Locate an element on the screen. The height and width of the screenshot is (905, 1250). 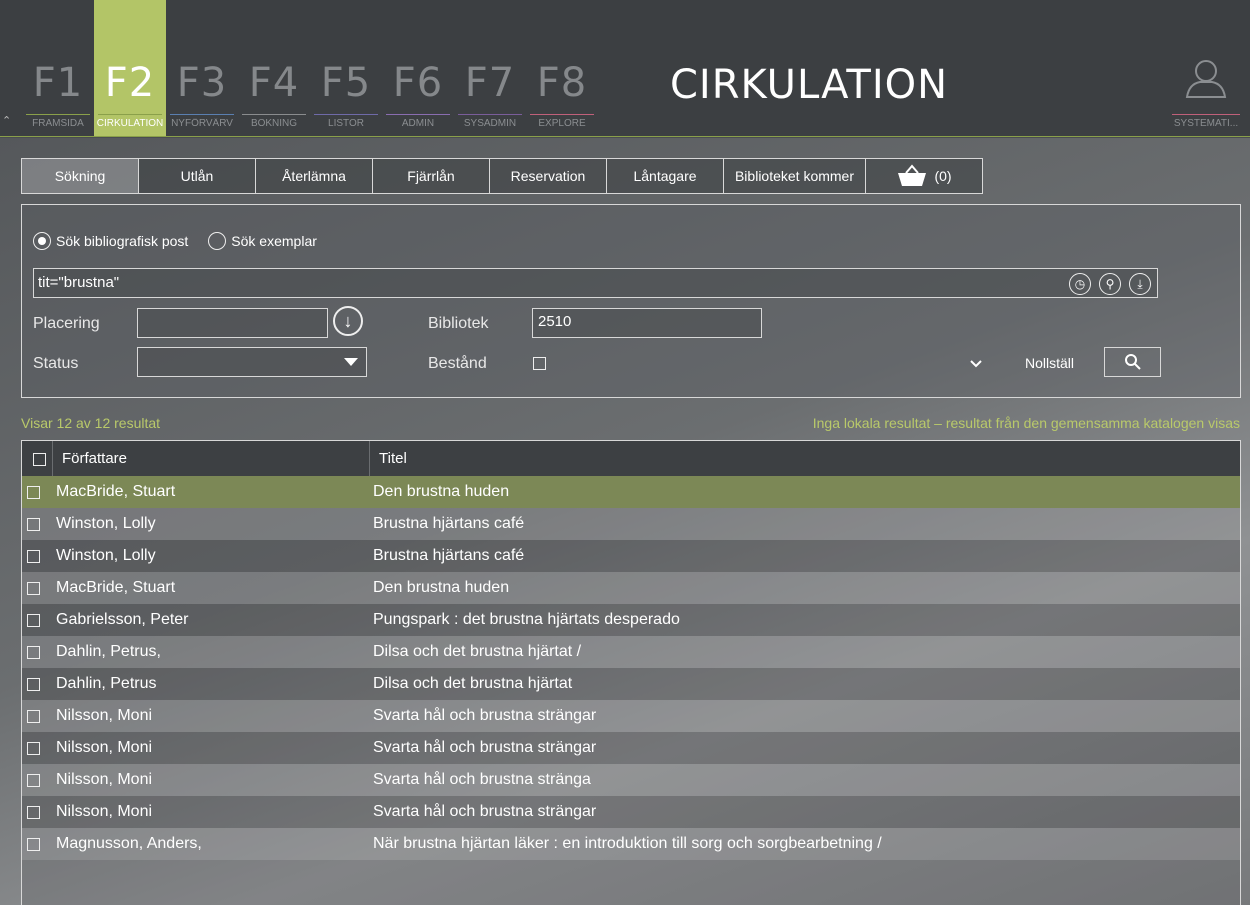
reset-button: Nollställ is located at coordinates (1049, 363).